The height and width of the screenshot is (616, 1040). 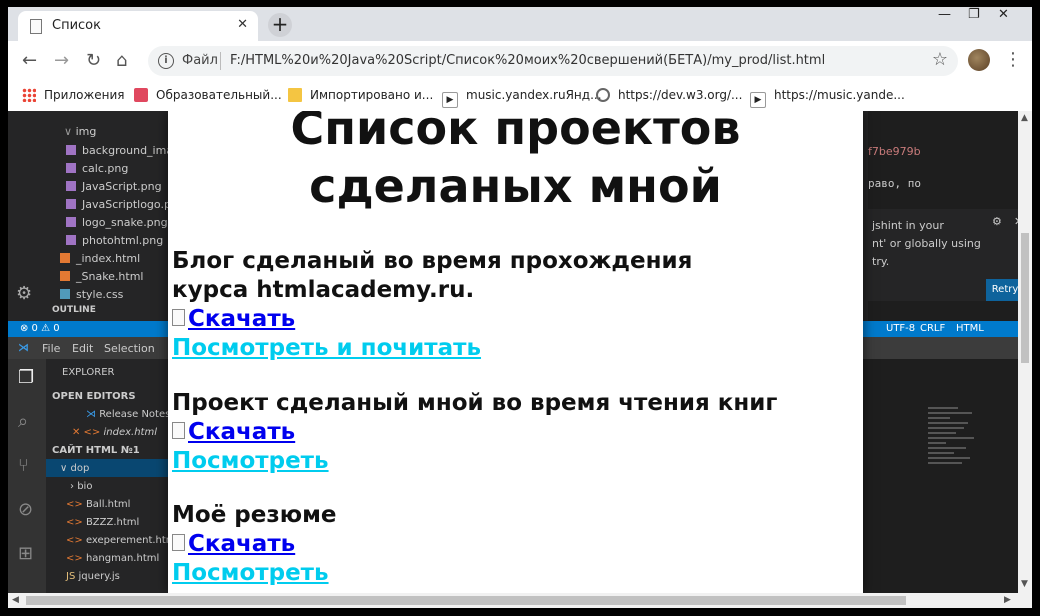 What do you see at coordinates (1002, 290) in the screenshot?
I see `retry-button: Retry` at bounding box center [1002, 290].